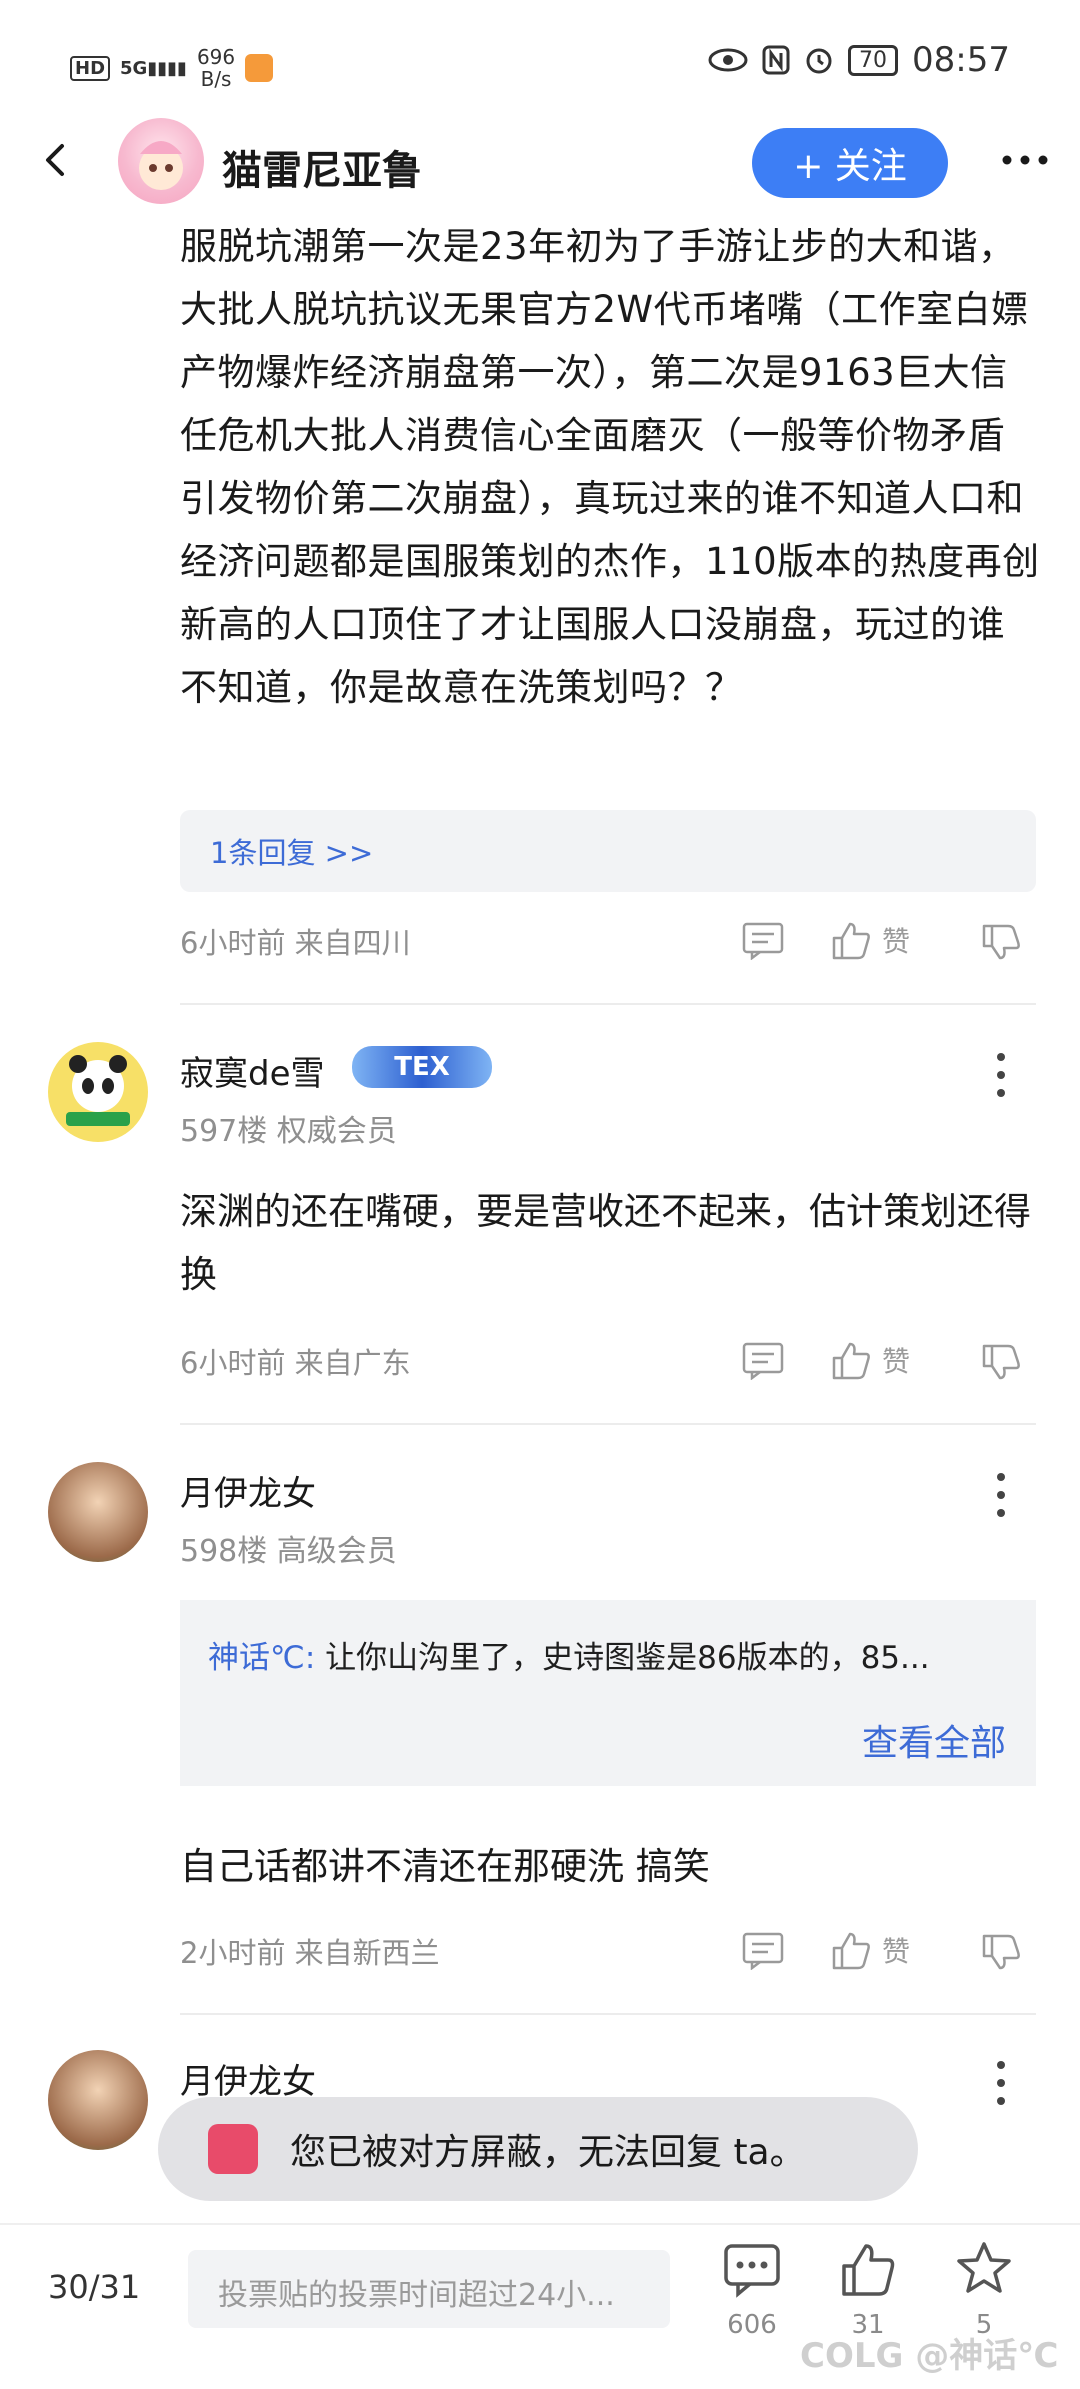 The width and height of the screenshot is (1080, 2389). What do you see at coordinates (819, 61) in the screenshot?
I see `alarm-icon` at bounding box center [819, 61].